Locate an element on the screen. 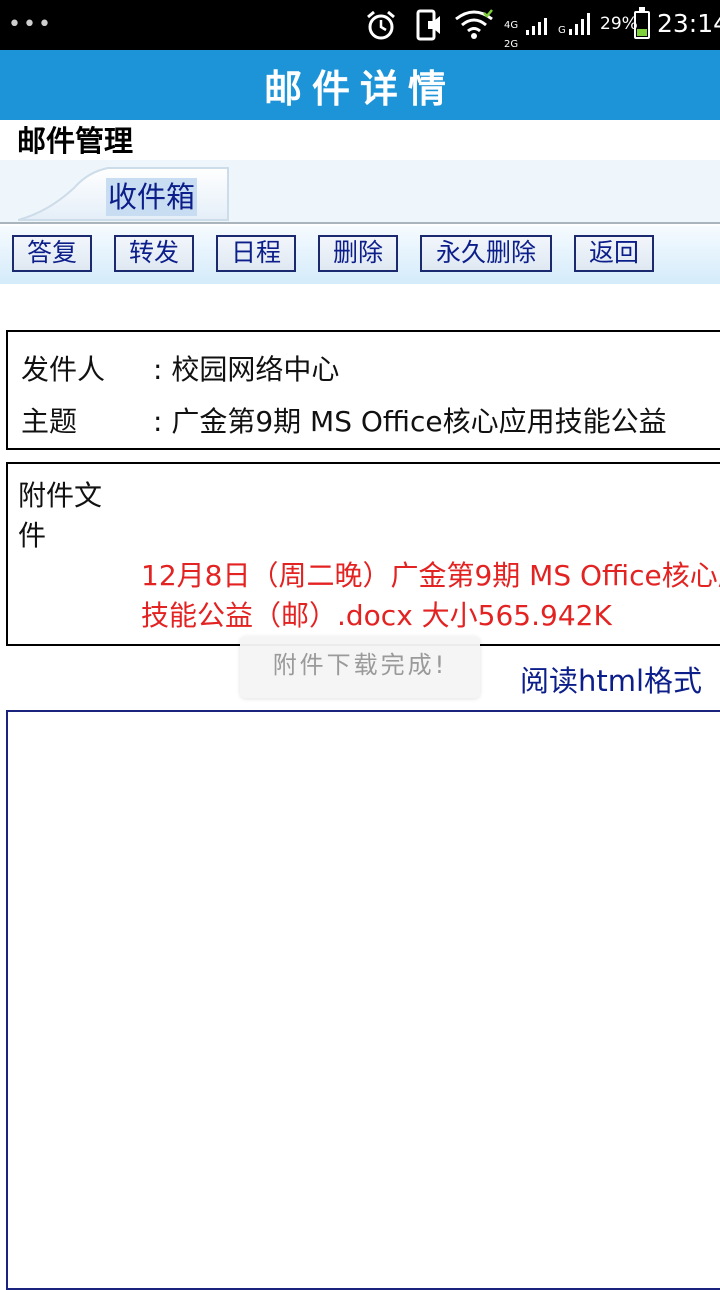  clock: 23:14 is located at coordinates (688, 23).